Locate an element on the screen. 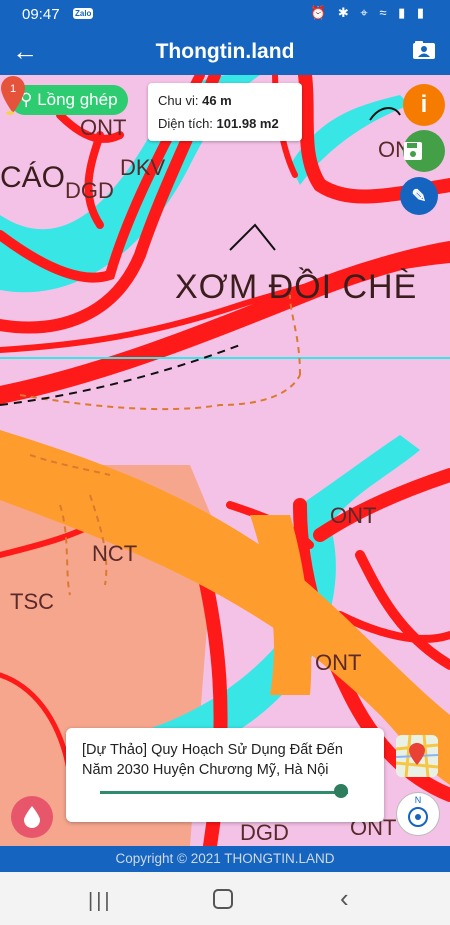 The image size is (450, 925). app-title: Thongtin.land is located at coordinates (225, 51).